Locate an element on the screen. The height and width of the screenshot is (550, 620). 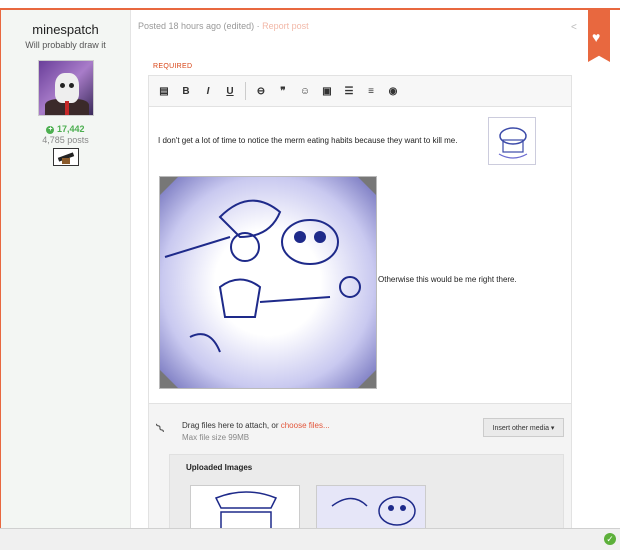
browser-status-bar: ✓ is located at coordinates (310, 539).